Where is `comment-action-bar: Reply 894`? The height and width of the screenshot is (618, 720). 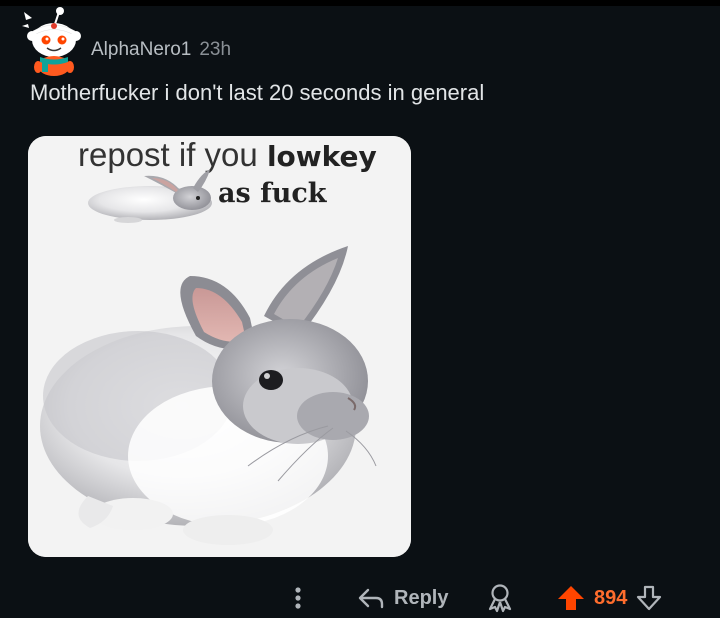
comment-action-bar: Reply 894 is located at coordinates (360, 598).